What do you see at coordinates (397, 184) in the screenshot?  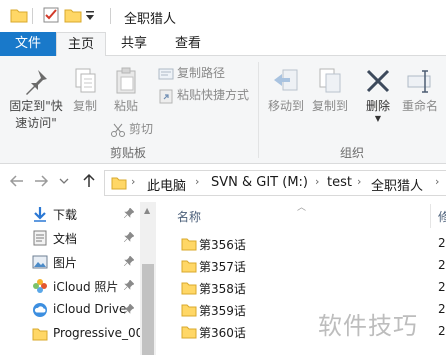 I see `breadcrumb-current-folder: 全职猎人` at bounding box center [397, 184].